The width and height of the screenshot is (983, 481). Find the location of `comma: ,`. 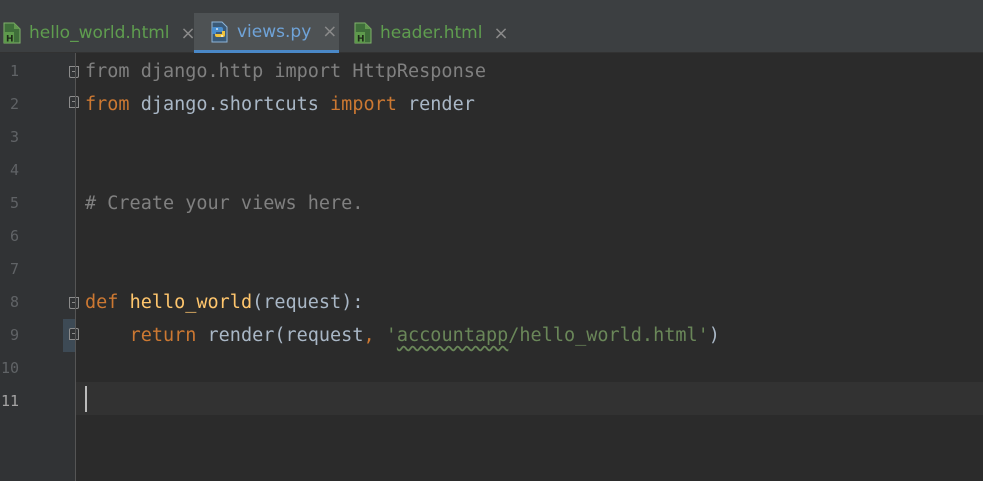

comma: , is located at coordinates (374, 335).